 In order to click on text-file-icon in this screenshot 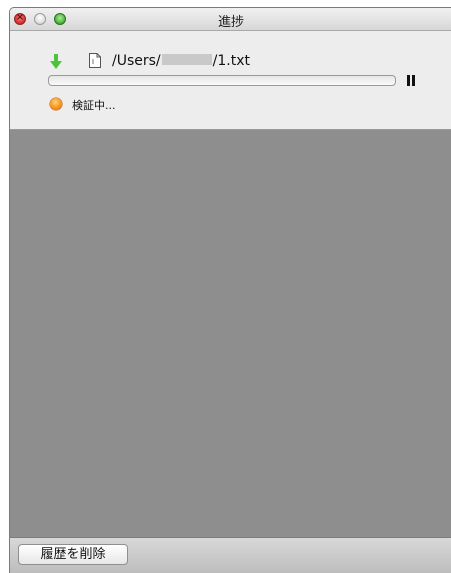, I will do `click(95, 60)`.